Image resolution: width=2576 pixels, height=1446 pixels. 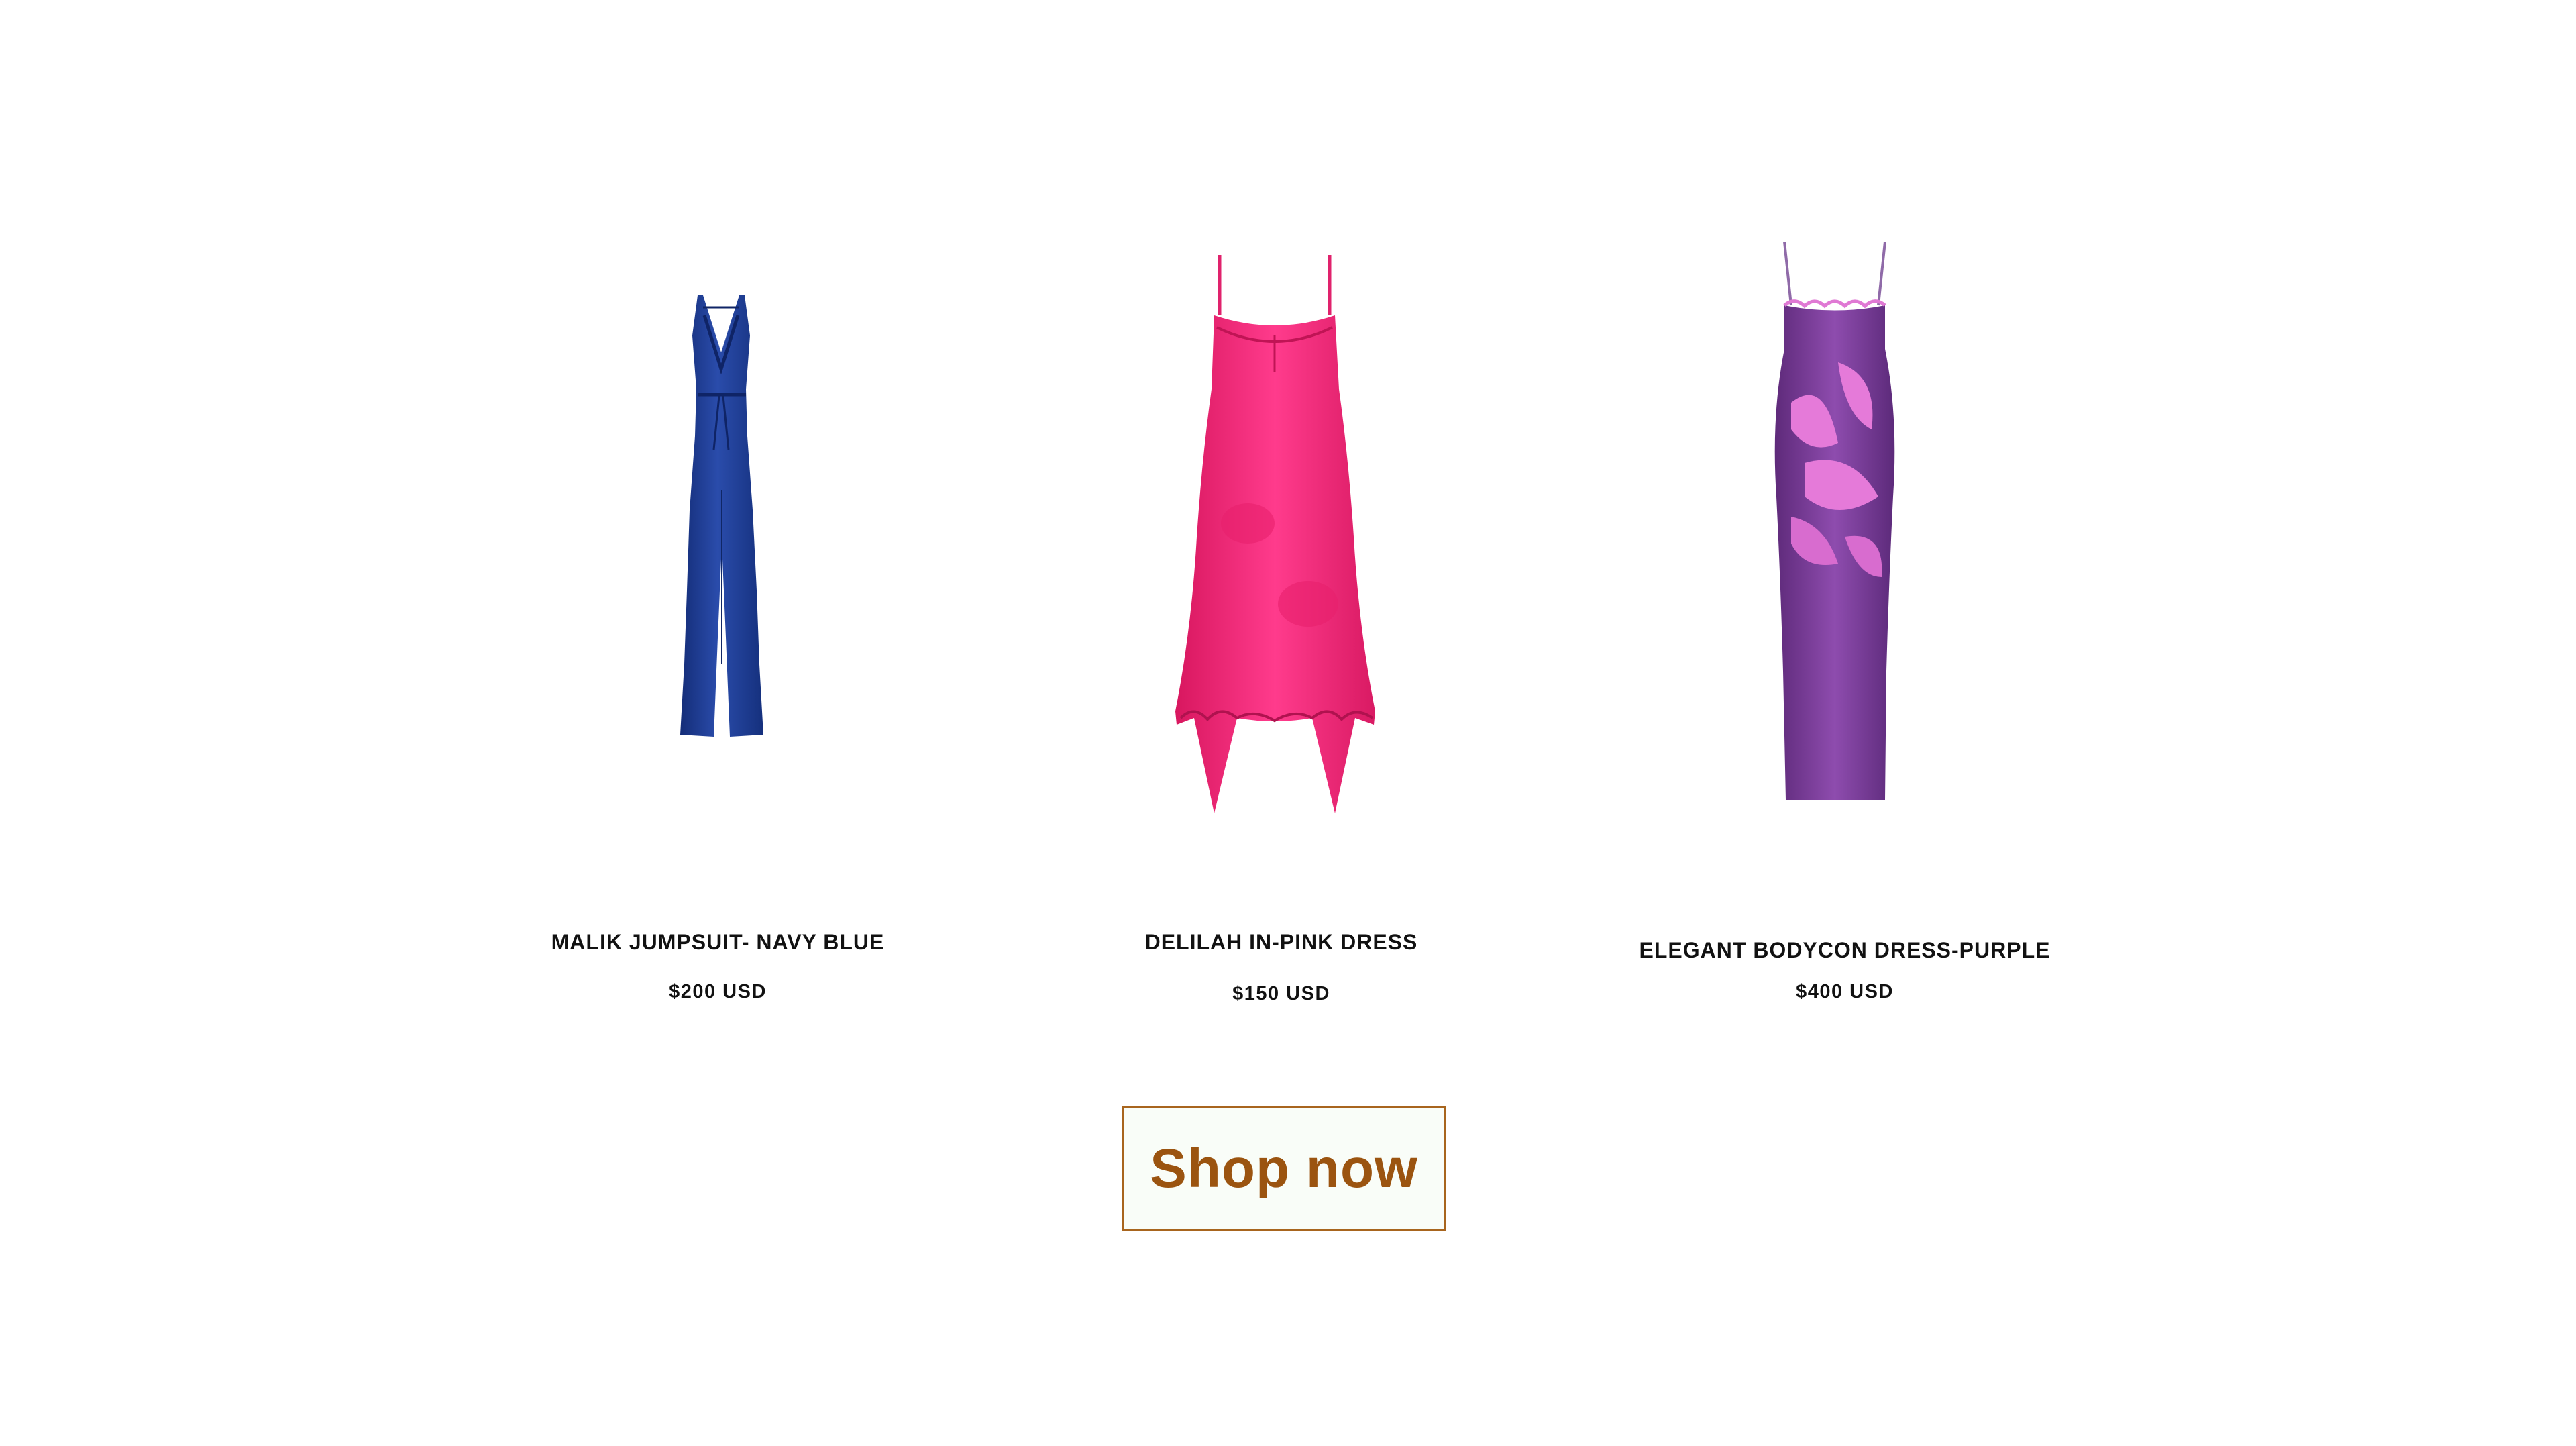 What do you see at coordinates (718, 943) in the screenshot?
I see `product-name: MALIK JUMPSUIT- NAVY BLUE` at bounding box center [718, 943].